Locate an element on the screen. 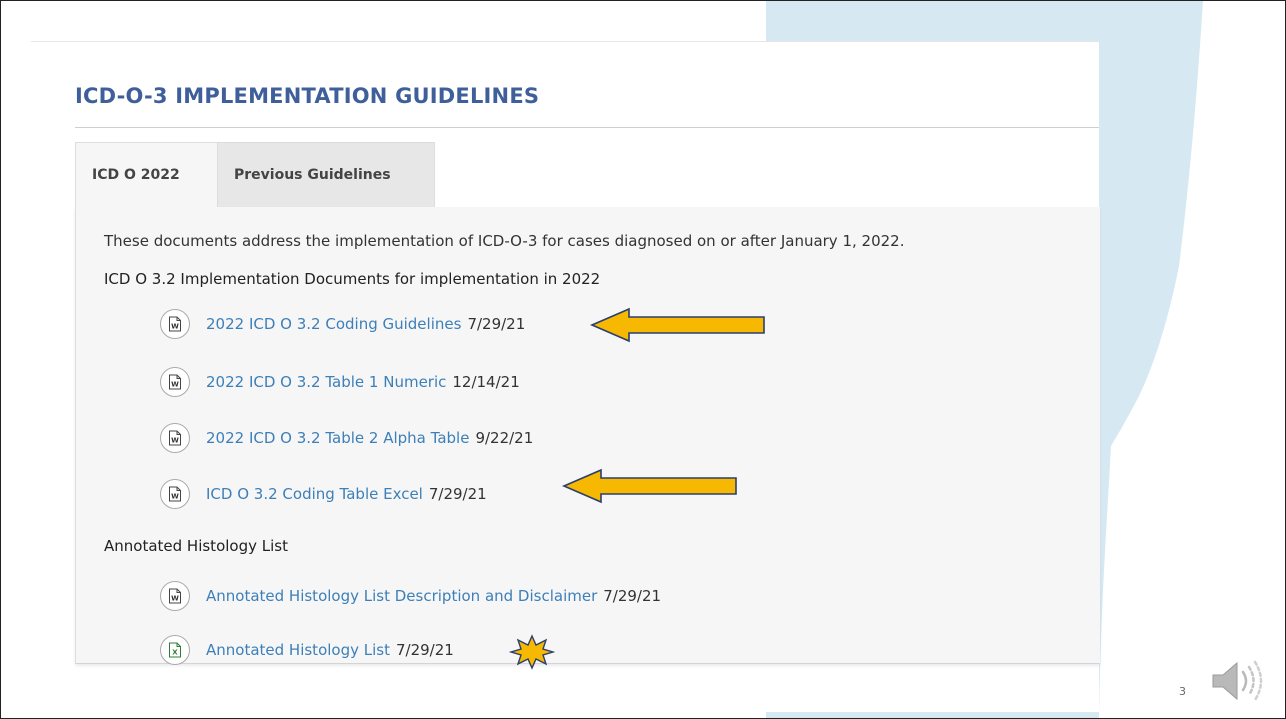  list-item: X Annotated Histology List 7/29/21 is located at coordinates (307, 650).